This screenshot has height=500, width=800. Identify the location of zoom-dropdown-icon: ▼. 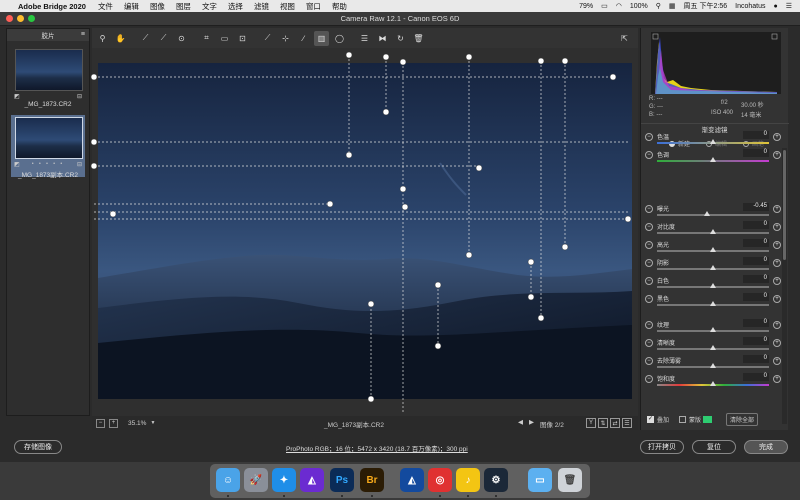
(152, 423).